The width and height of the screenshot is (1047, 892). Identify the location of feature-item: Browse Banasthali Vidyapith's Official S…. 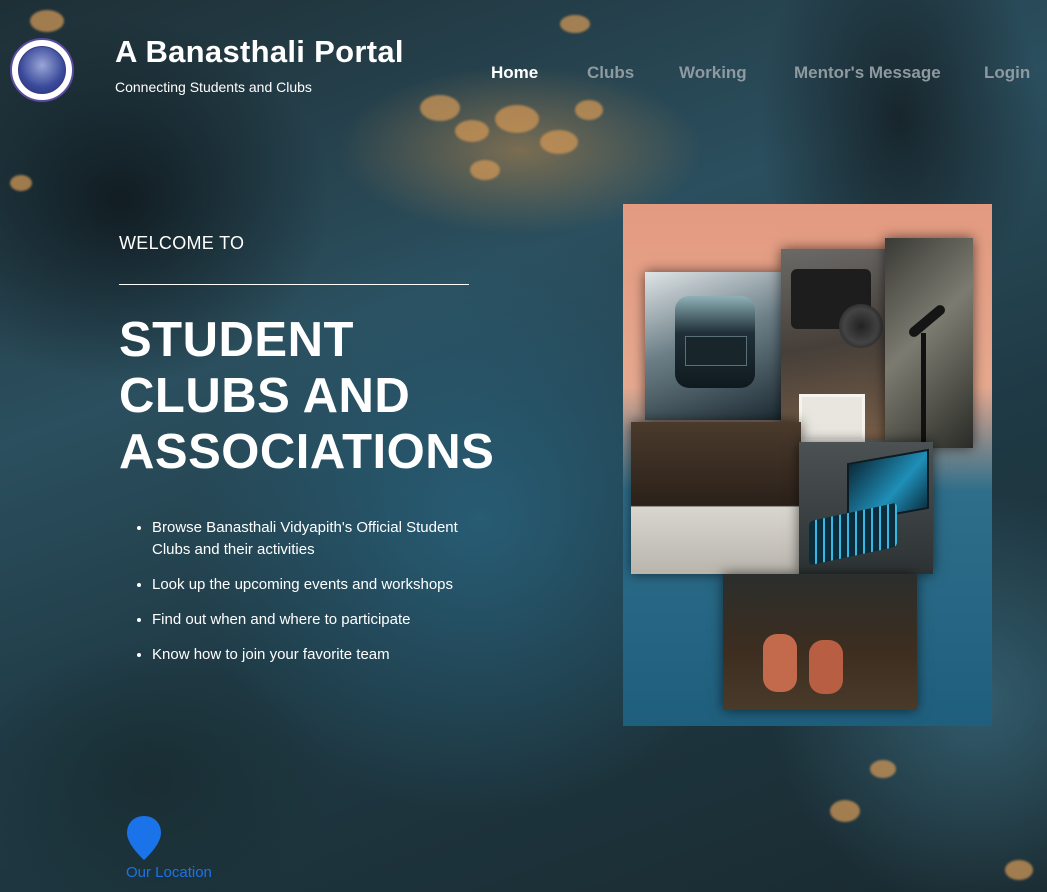
(312, 539).